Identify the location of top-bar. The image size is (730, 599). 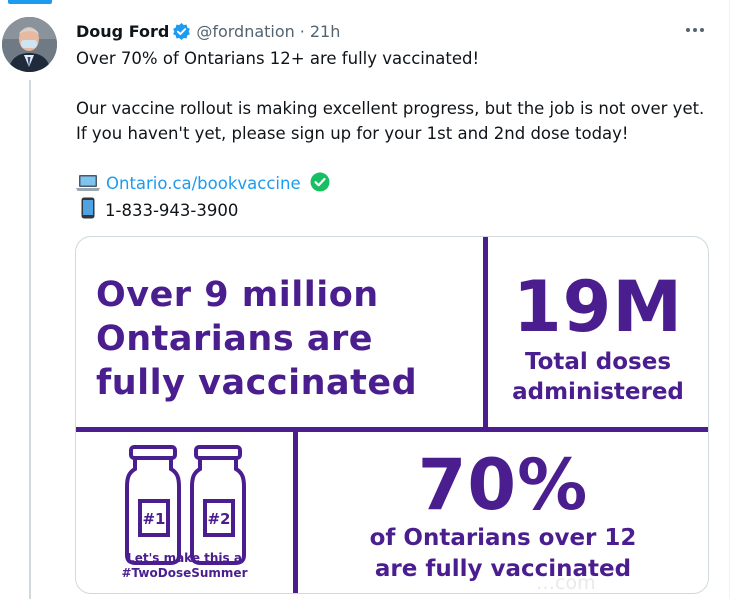
(365, 3).